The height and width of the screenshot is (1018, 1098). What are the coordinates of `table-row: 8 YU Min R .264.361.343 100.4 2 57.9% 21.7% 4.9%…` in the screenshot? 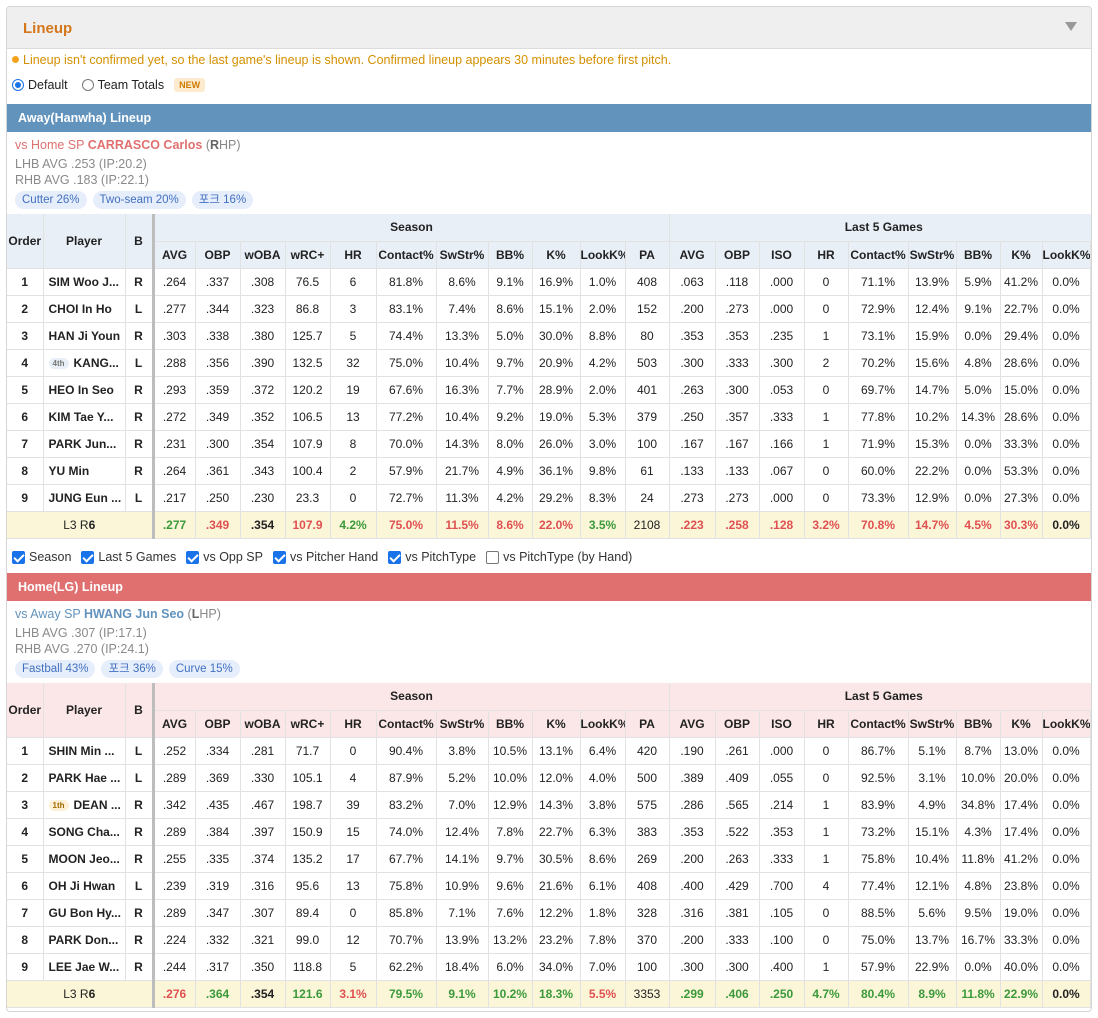 It's located at (549, 471).